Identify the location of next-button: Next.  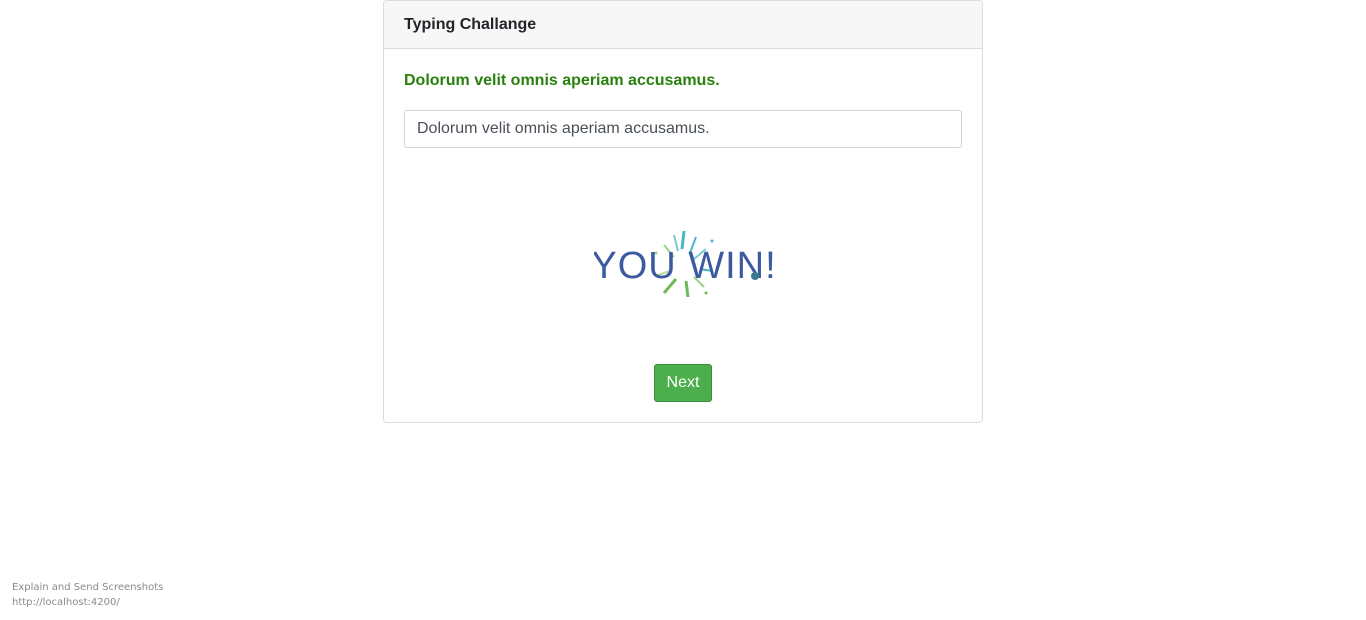
(683, 383).